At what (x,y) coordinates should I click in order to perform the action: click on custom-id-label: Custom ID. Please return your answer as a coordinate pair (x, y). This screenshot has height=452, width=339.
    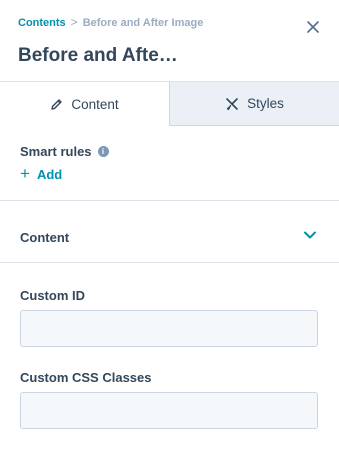
    Looking at the image, I should click on (52, 295).